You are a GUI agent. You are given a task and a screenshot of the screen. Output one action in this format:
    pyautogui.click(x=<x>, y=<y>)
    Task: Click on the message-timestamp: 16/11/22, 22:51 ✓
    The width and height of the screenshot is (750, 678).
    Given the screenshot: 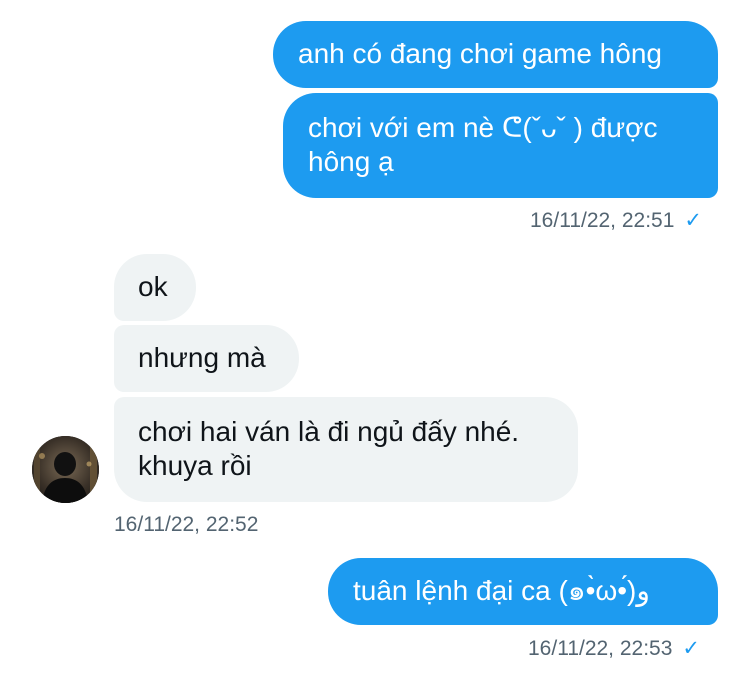 What is the action you would take?
    pyautogui.click(x=616, y=221)
    